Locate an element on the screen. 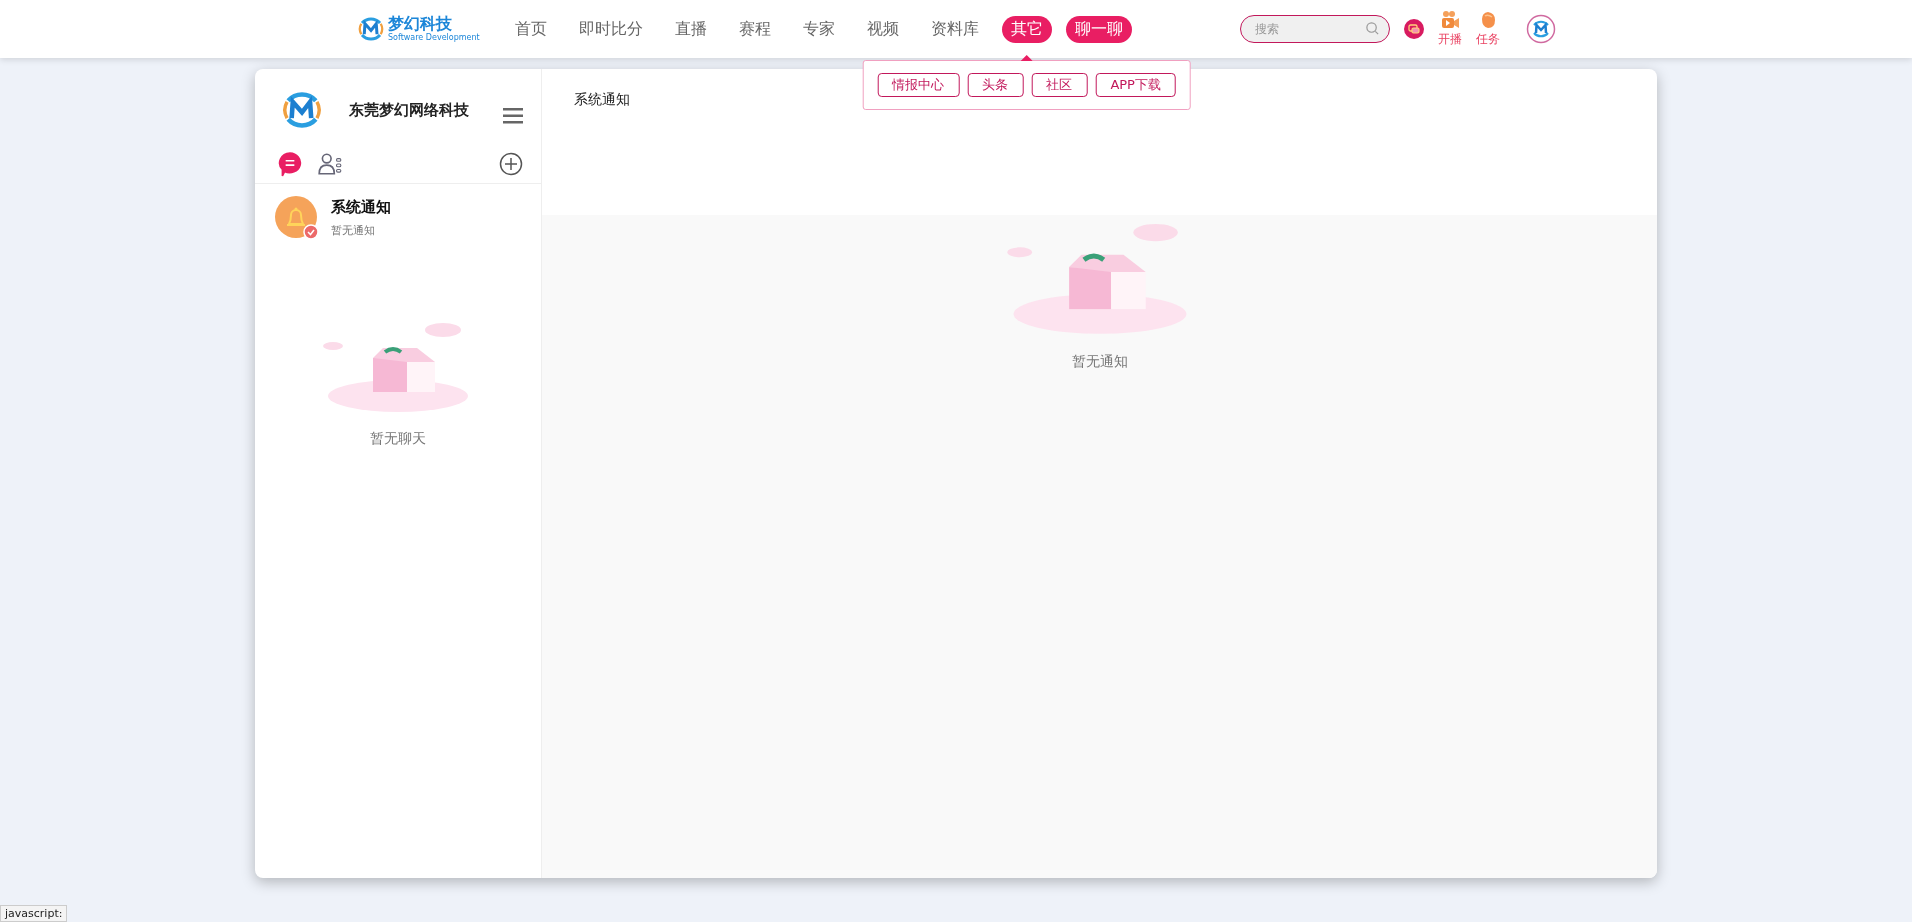 Image resolution: width=1912 pixels, height=922 pixels. logo-icon is located at coordinates (371, 29).